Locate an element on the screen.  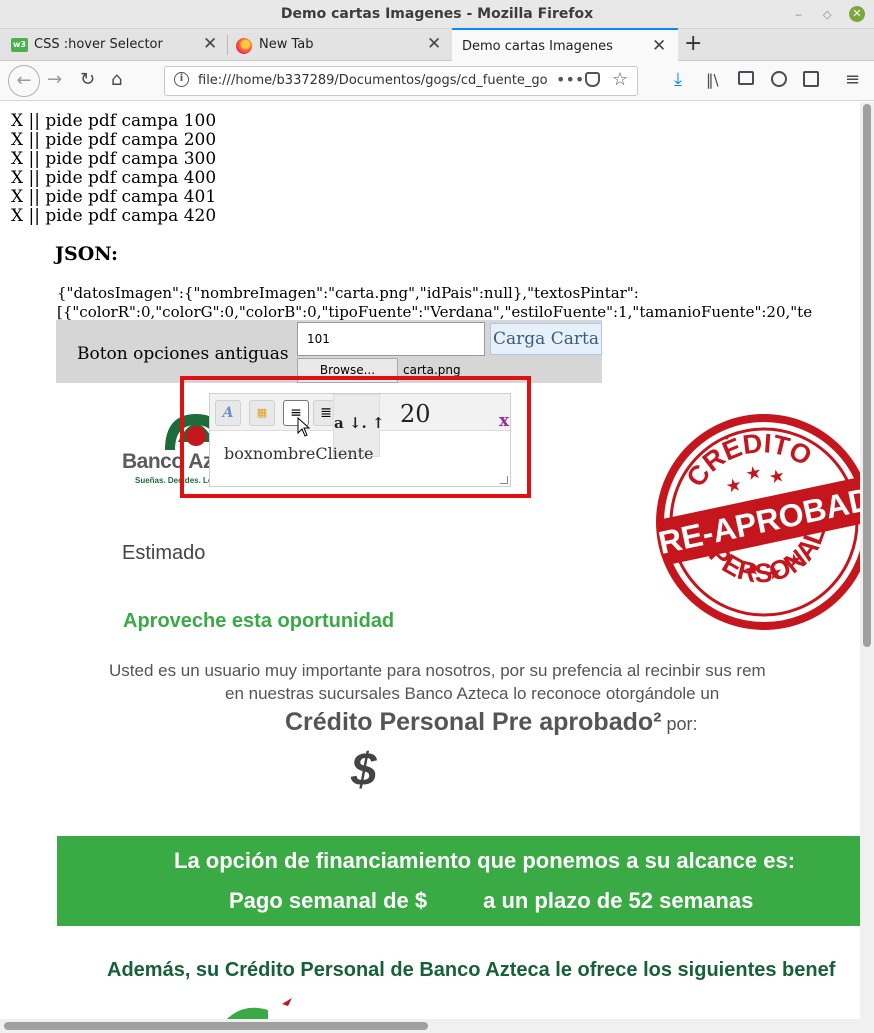
horizontal-scrollbar is located at coordinates (437, 1026).